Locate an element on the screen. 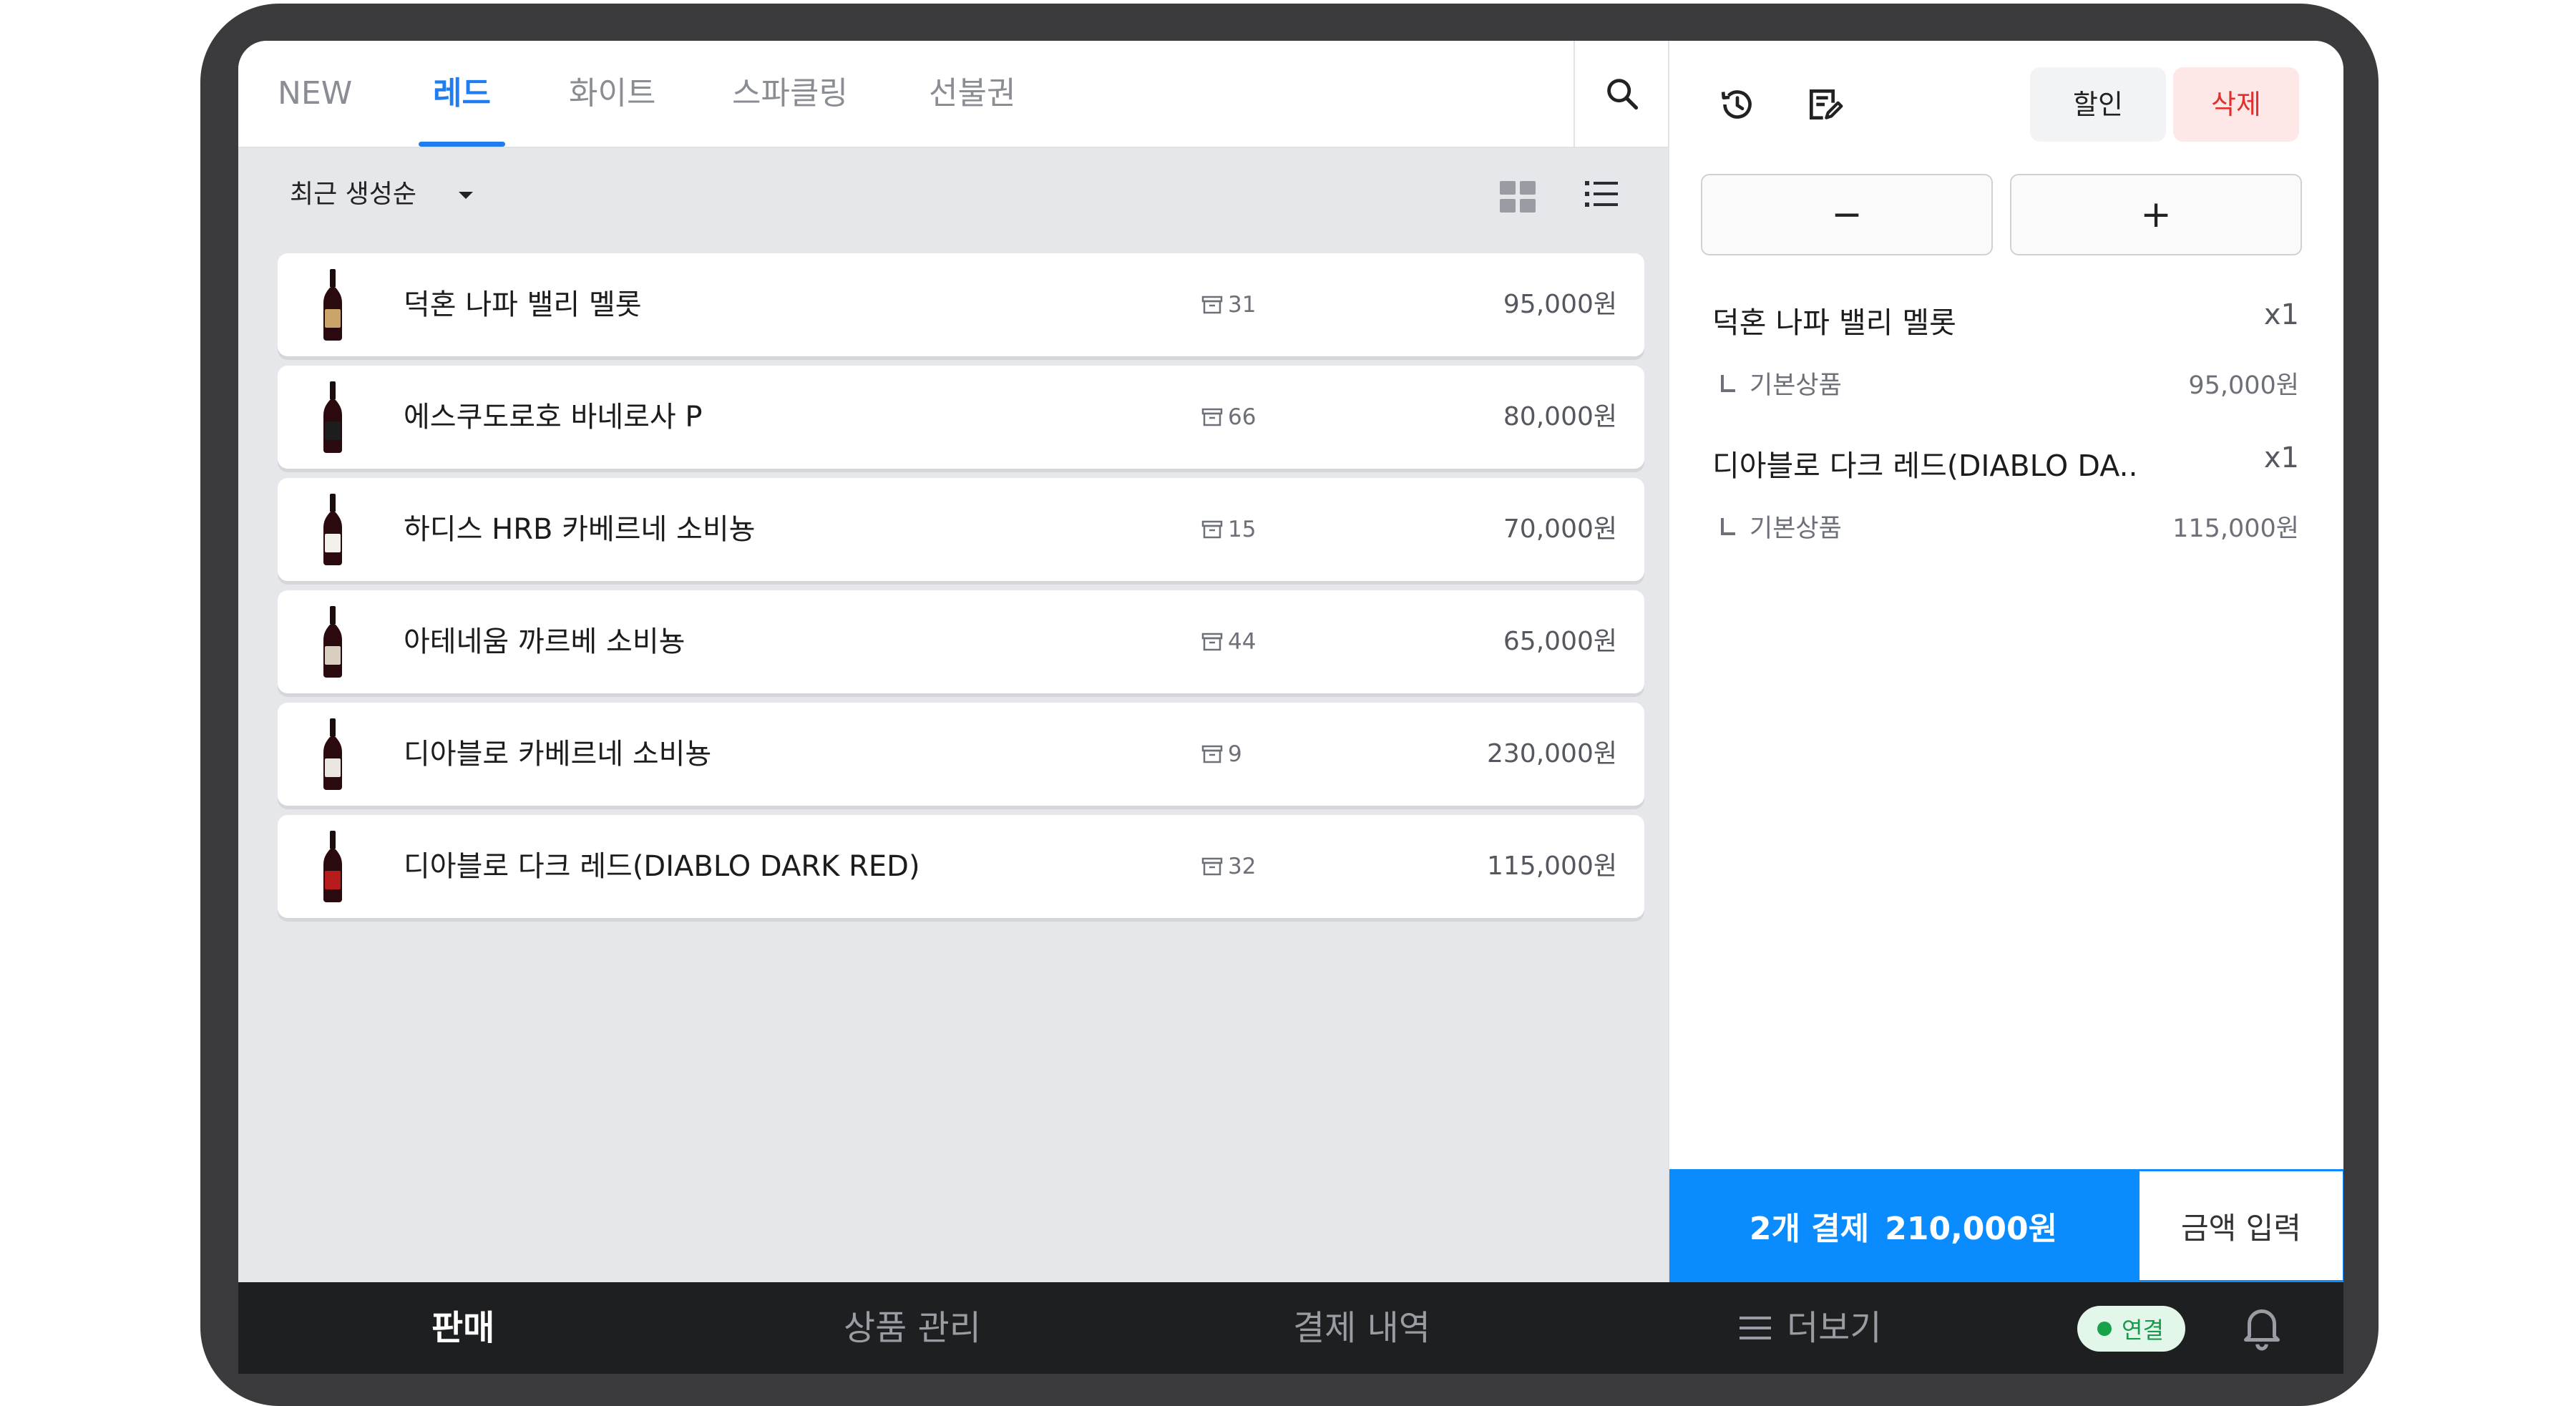  history-button is located at coordinates (1737, 104).